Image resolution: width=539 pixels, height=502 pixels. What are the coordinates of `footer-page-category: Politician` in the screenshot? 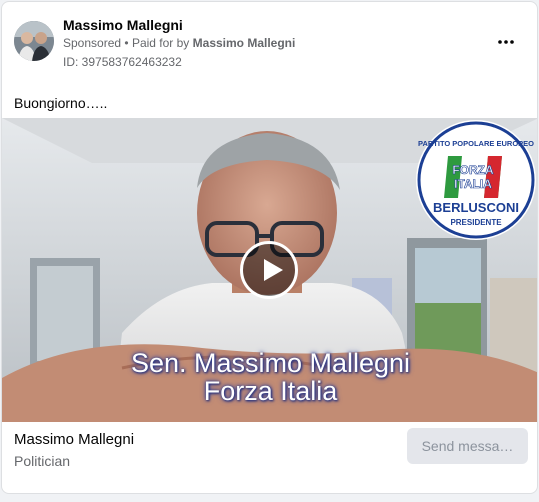 It's located at (42, 461).